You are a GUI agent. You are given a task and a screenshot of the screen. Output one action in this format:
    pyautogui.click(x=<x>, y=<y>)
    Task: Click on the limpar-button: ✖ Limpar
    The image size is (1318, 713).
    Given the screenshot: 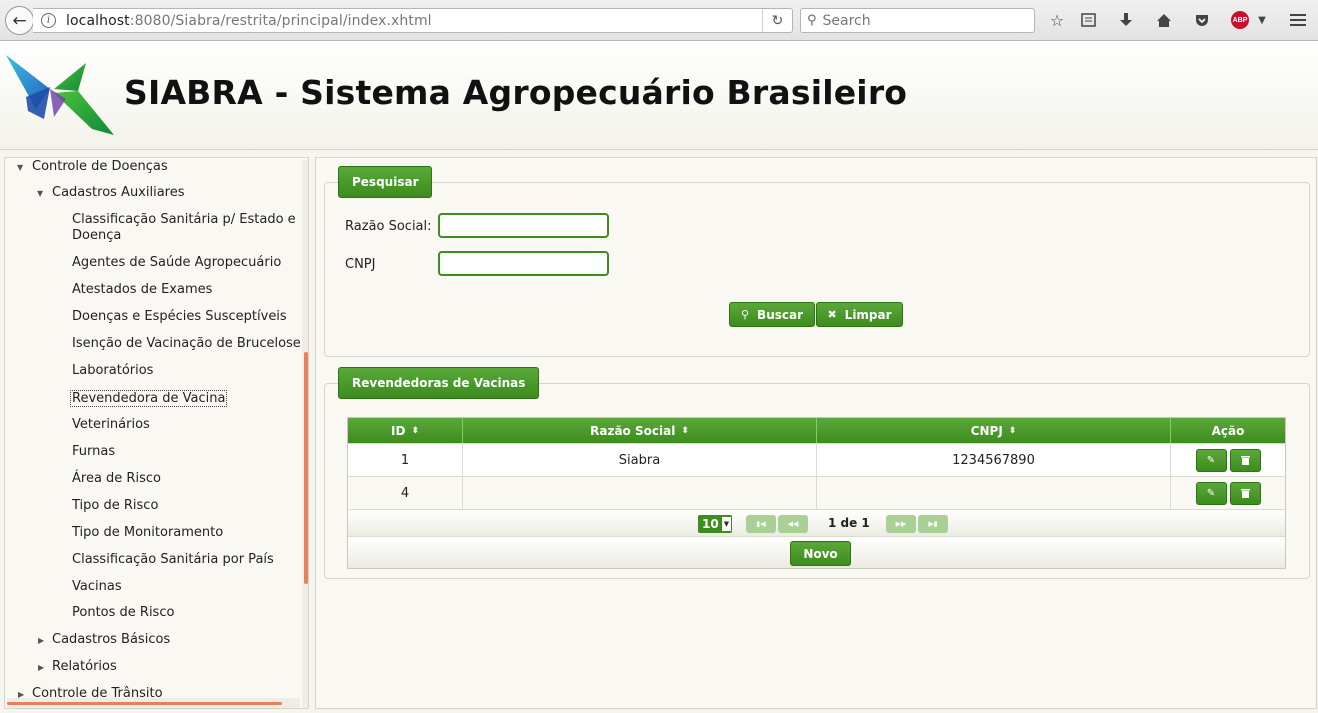 What is the action you would take?
    pyautogui.click(x=859, y=314)
    